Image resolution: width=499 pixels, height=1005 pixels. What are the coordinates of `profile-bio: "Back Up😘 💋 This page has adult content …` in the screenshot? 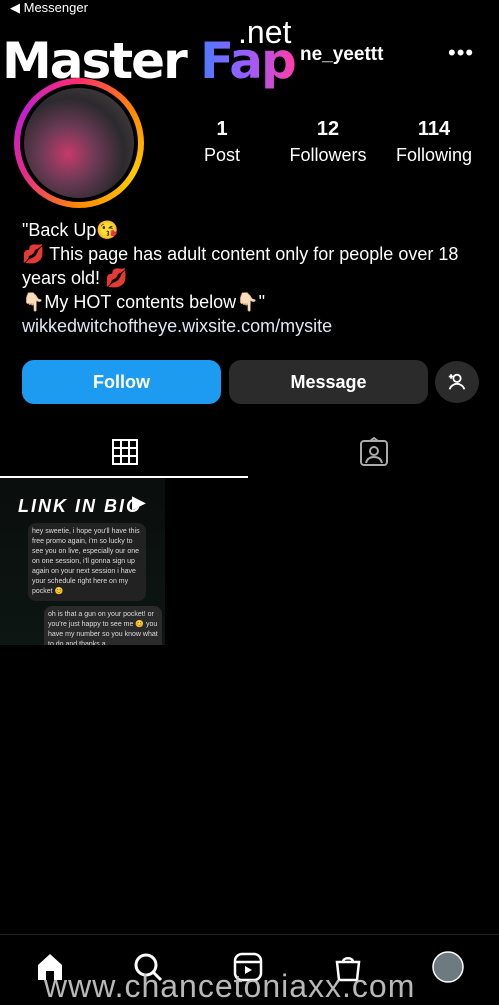 It's located at (252, 278).